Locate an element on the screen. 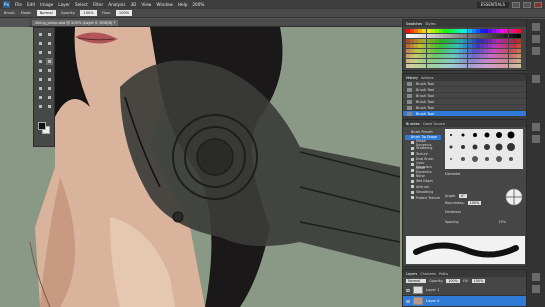 Image resolution: width=545 pixels, height=307 pixels. tab-brushes: Brushes is located at coordinates (413, 124).